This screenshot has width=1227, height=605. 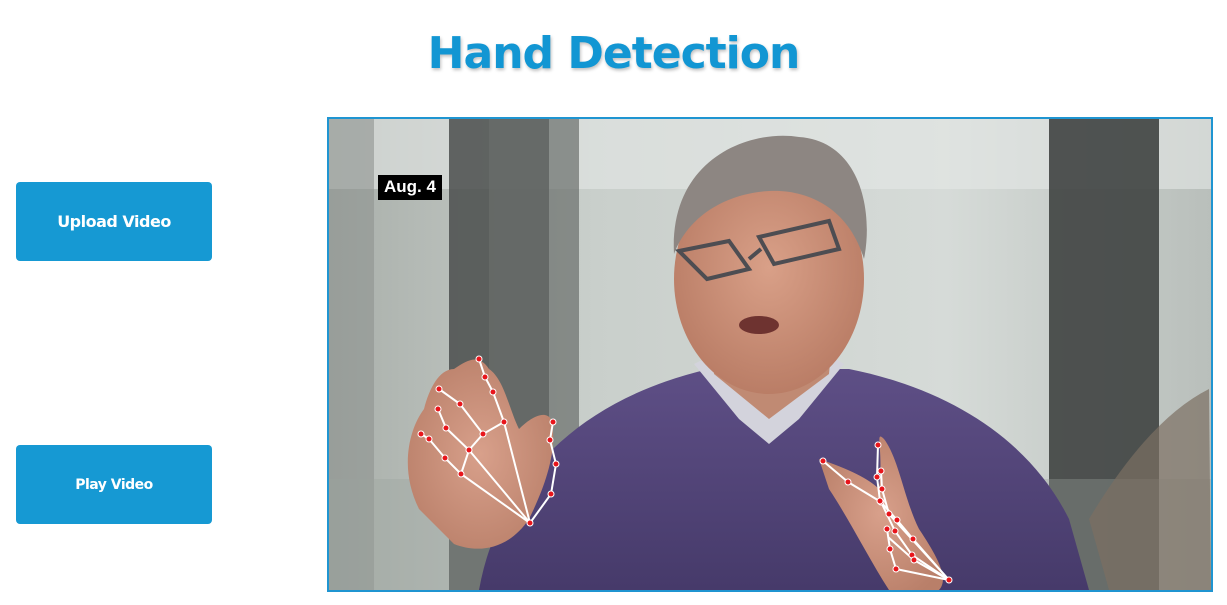 What do you see at coordinates (410, 187) in the screenshot?
I see `video-date-caption: Aug. 4` at bounding box center [410, 187].